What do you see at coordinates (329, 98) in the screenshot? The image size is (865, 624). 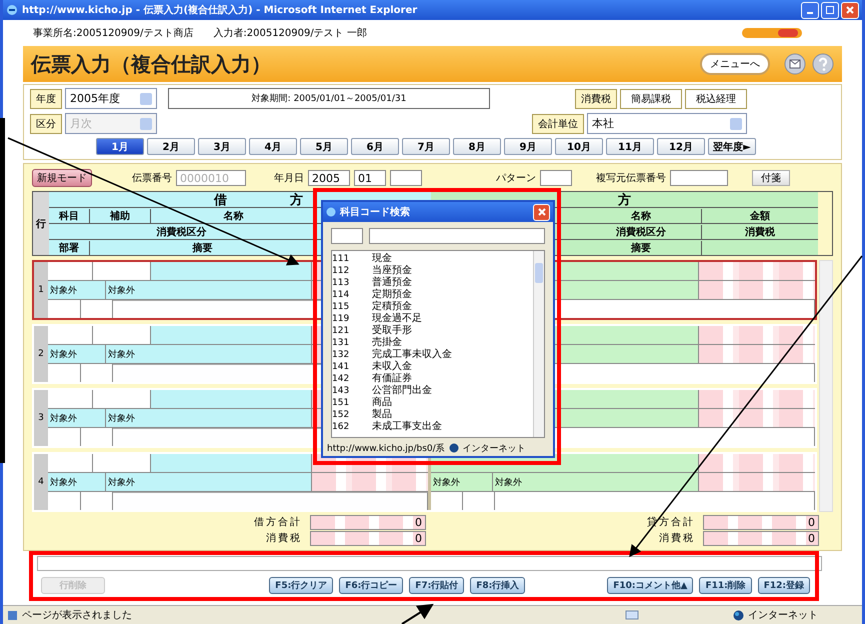 I see `period-text: 対象期間: 2005/01/01～2005/01/31` at bounding box center [329, 98].